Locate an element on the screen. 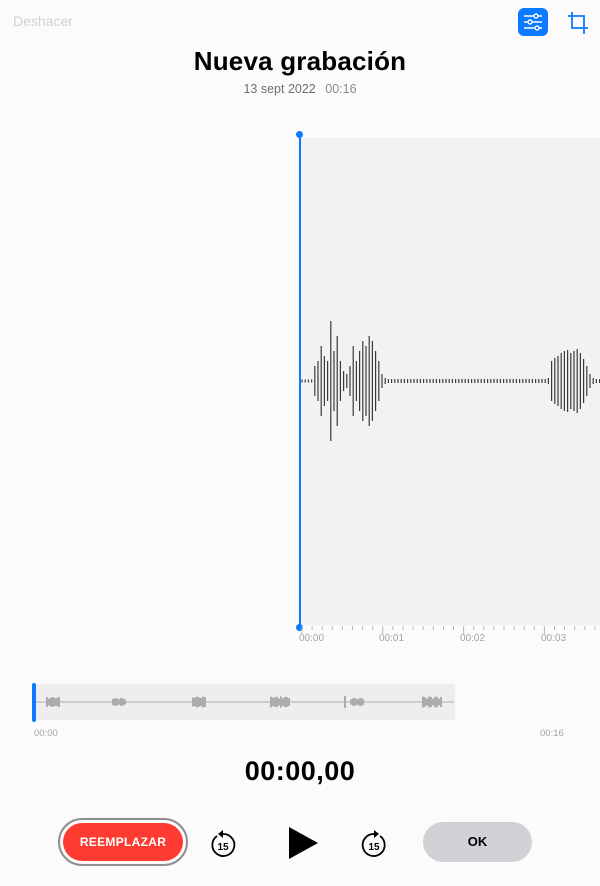 The image size is (600, 886). waveform is located at coordinates (450, 381).